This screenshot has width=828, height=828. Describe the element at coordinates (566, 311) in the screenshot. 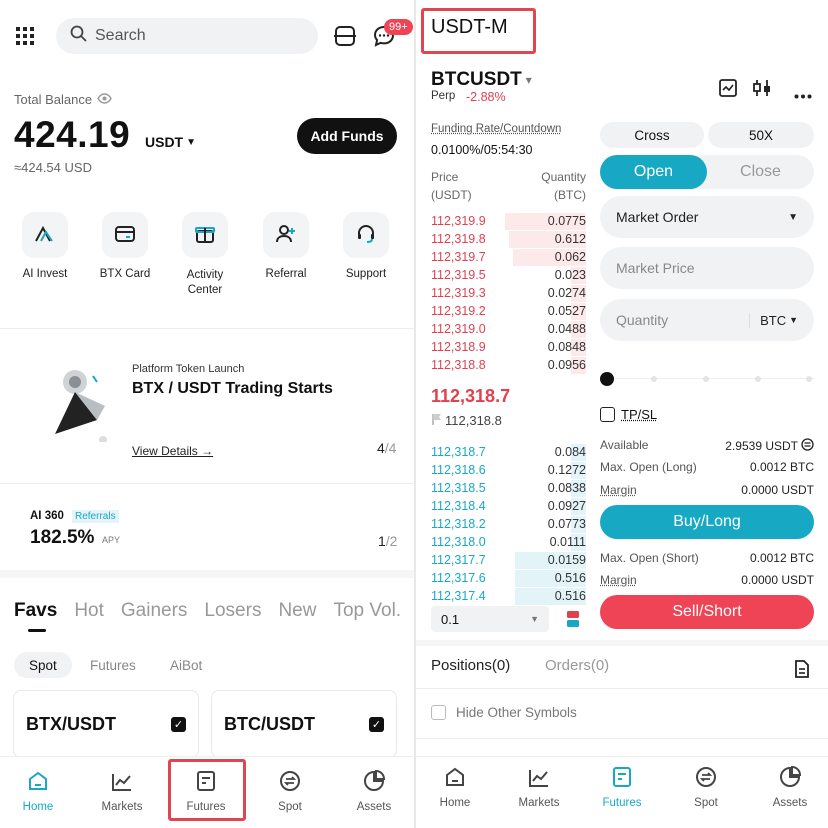

I see `orderbook-quantity: 0.0527` at that location.